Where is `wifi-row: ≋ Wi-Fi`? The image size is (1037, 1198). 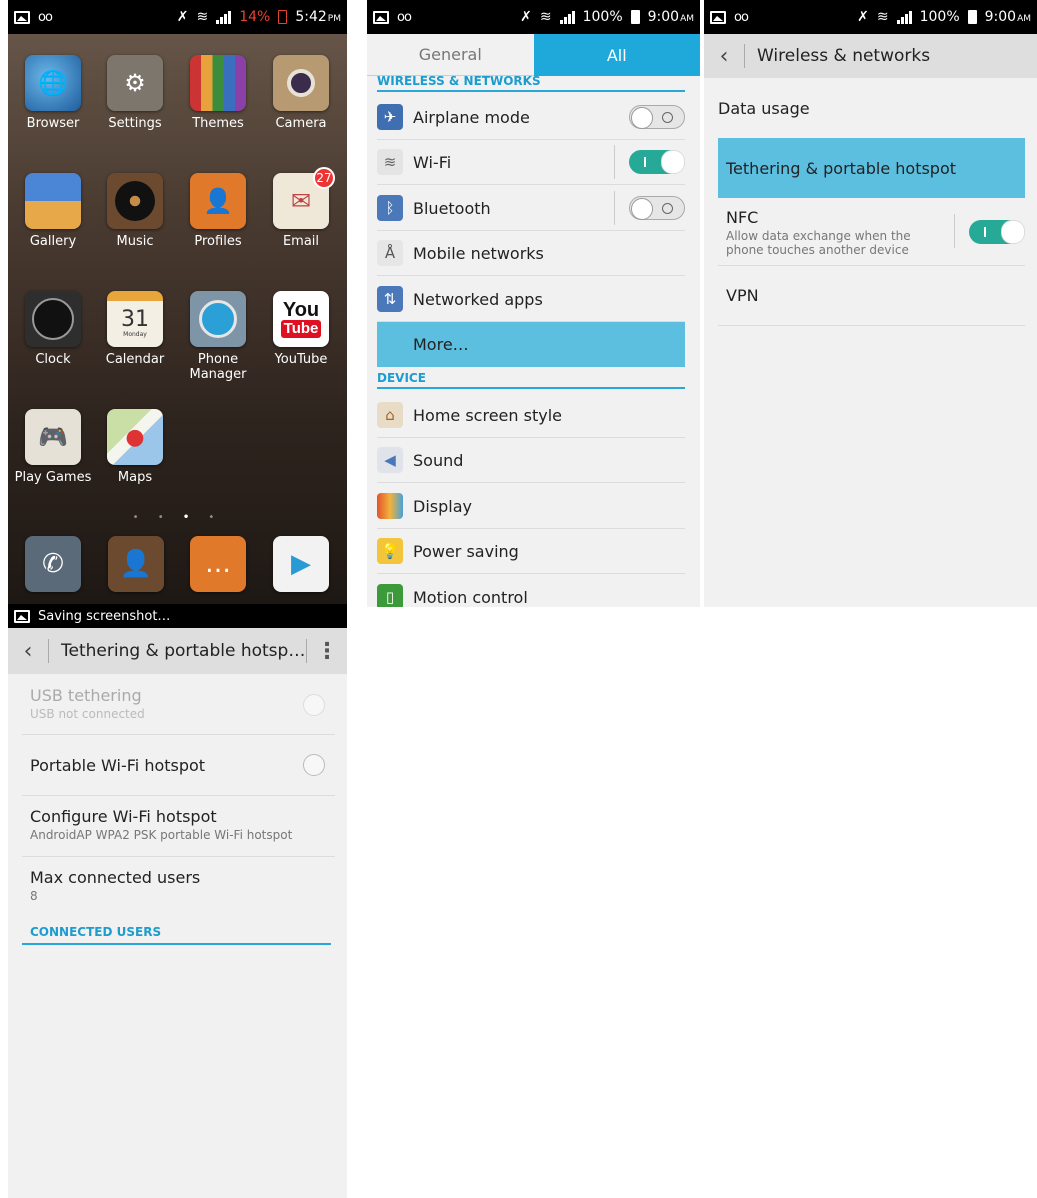 wifi-row: ≋ Wi-Fi is located at coordinates (531, 162).